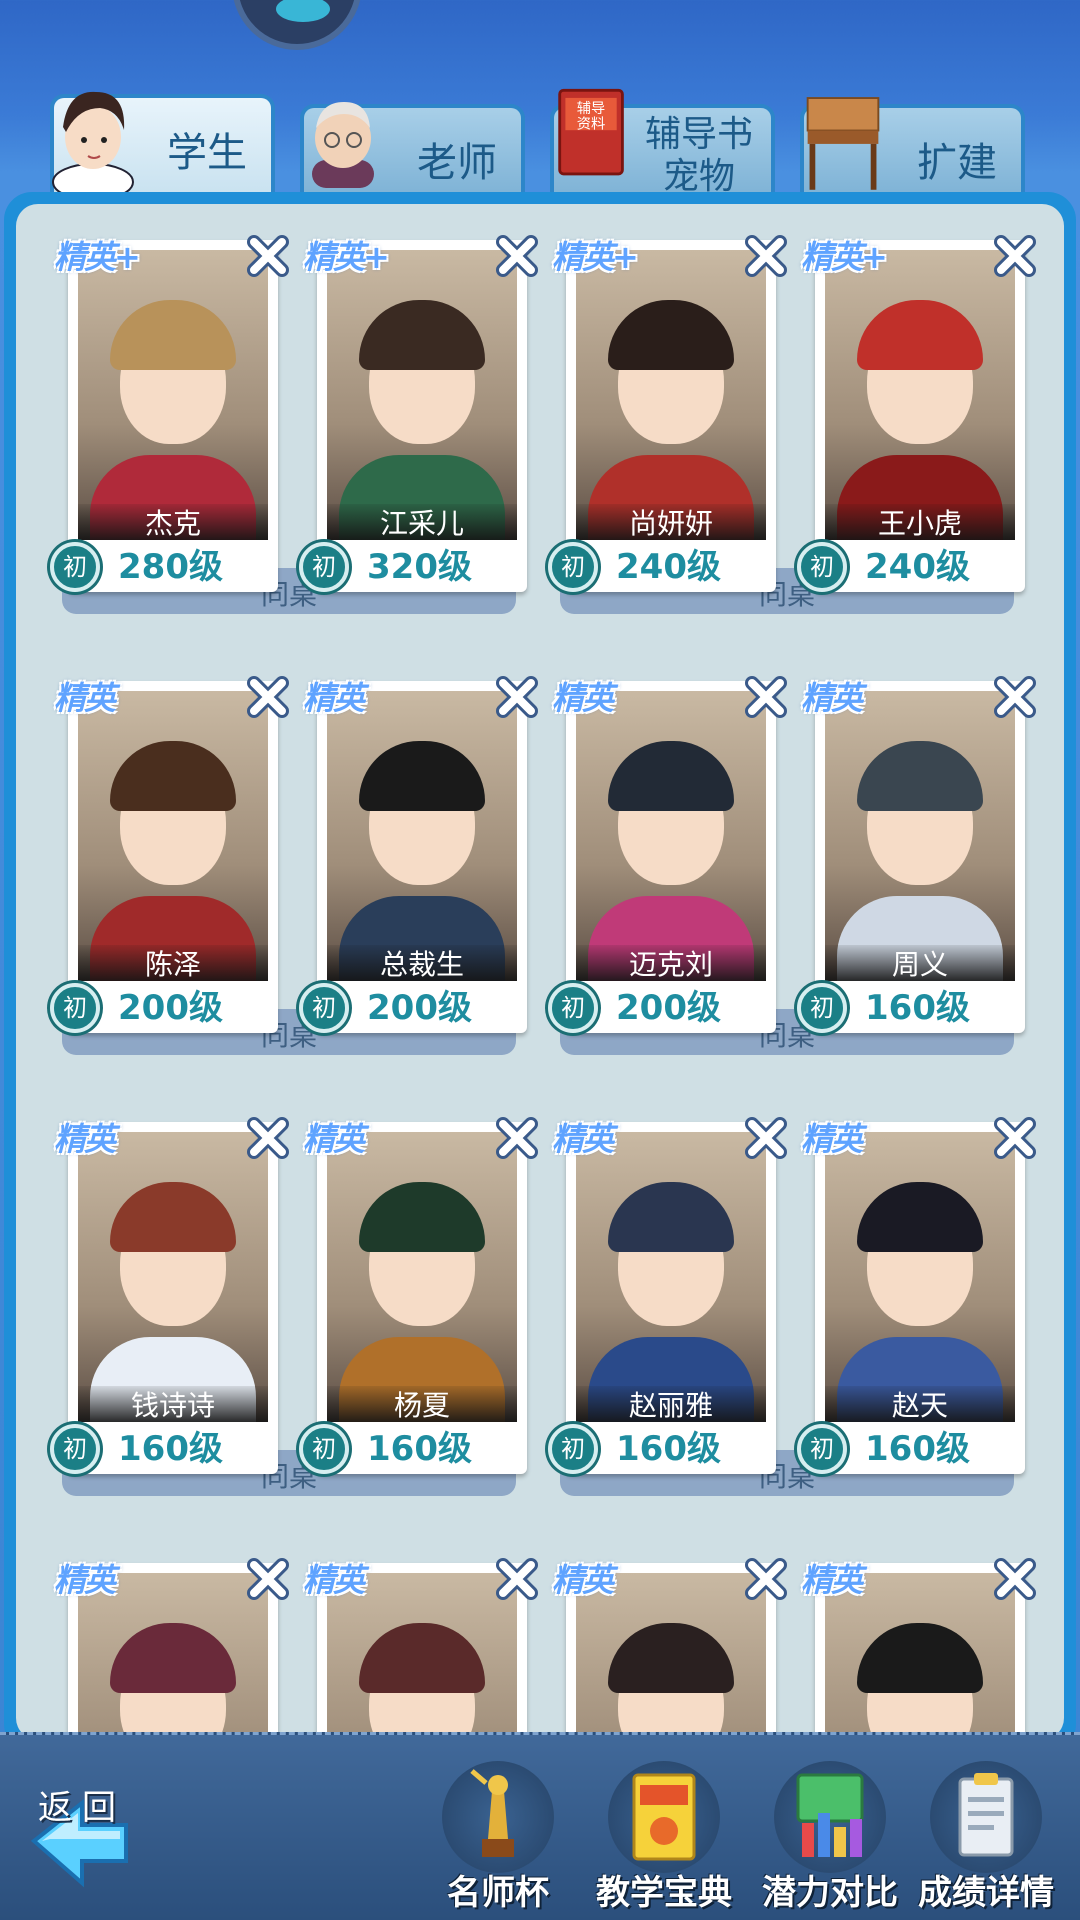  I want to click on tab-books-pets-label: 辅导书 宠物, so click(699, 156).